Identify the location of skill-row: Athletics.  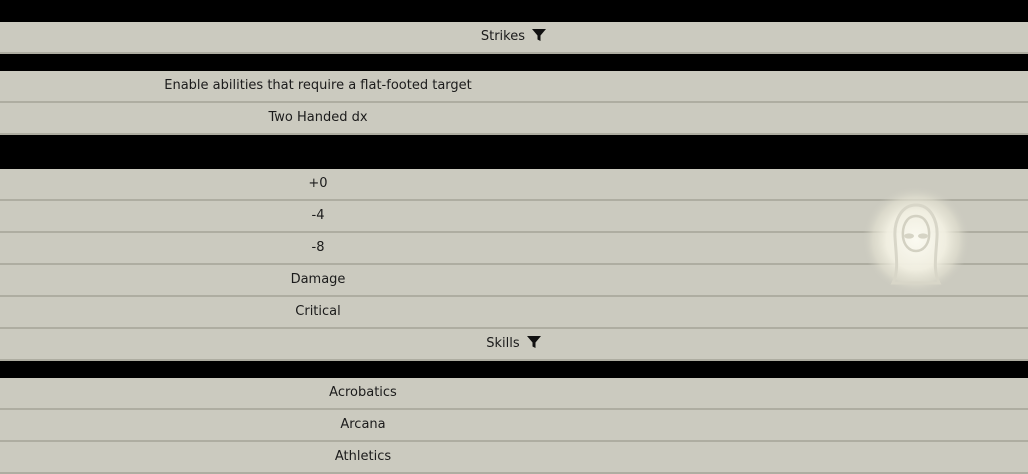
(514, 458).